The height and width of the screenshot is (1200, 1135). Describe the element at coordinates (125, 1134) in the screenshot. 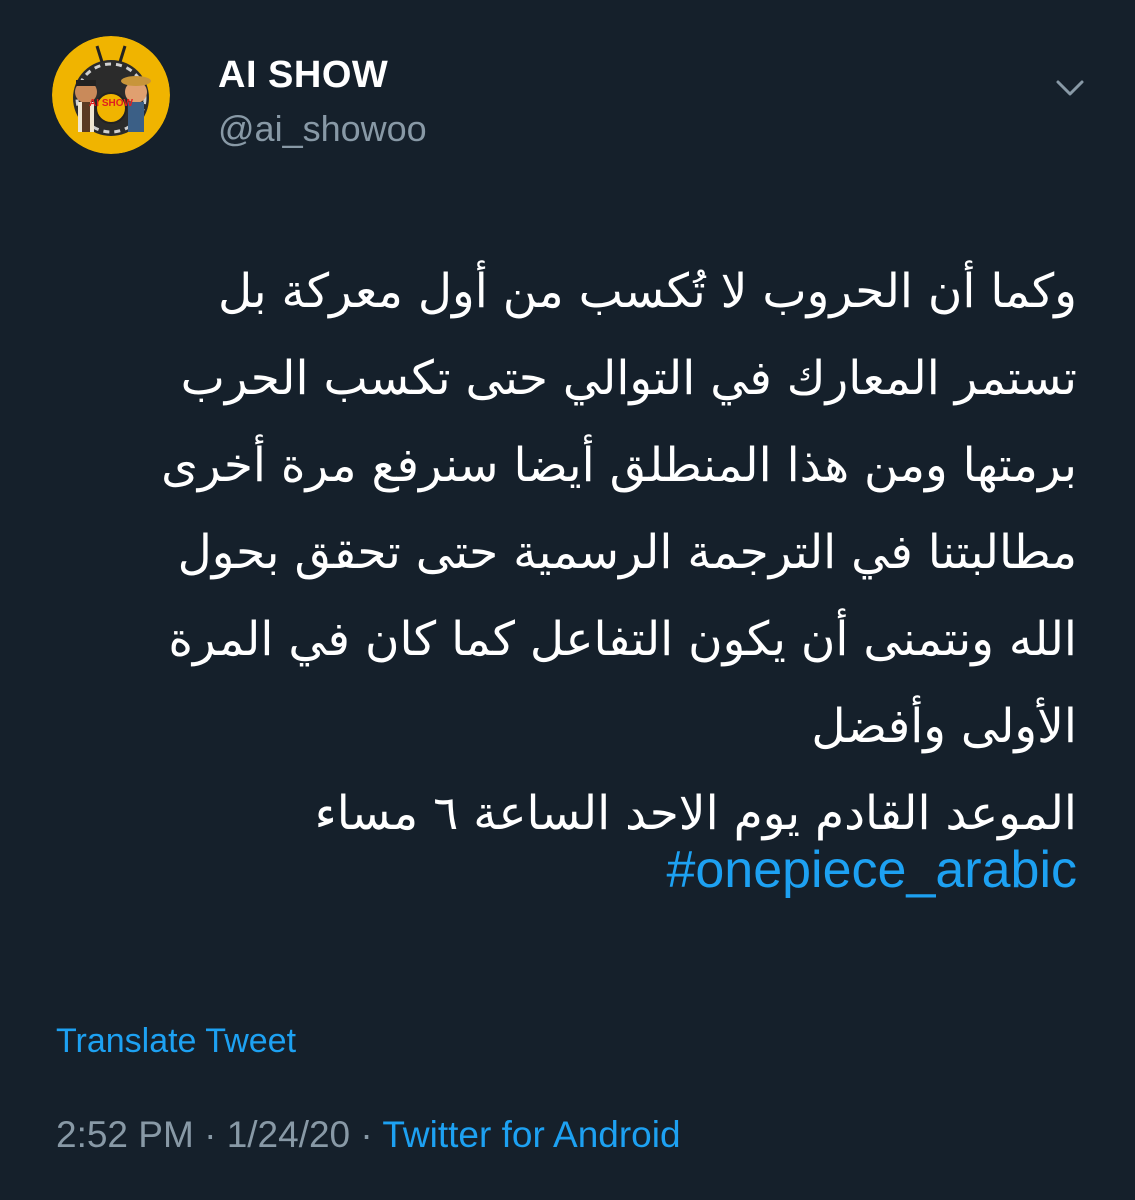

I see `tweet-time: 2:52 PM` at that location.